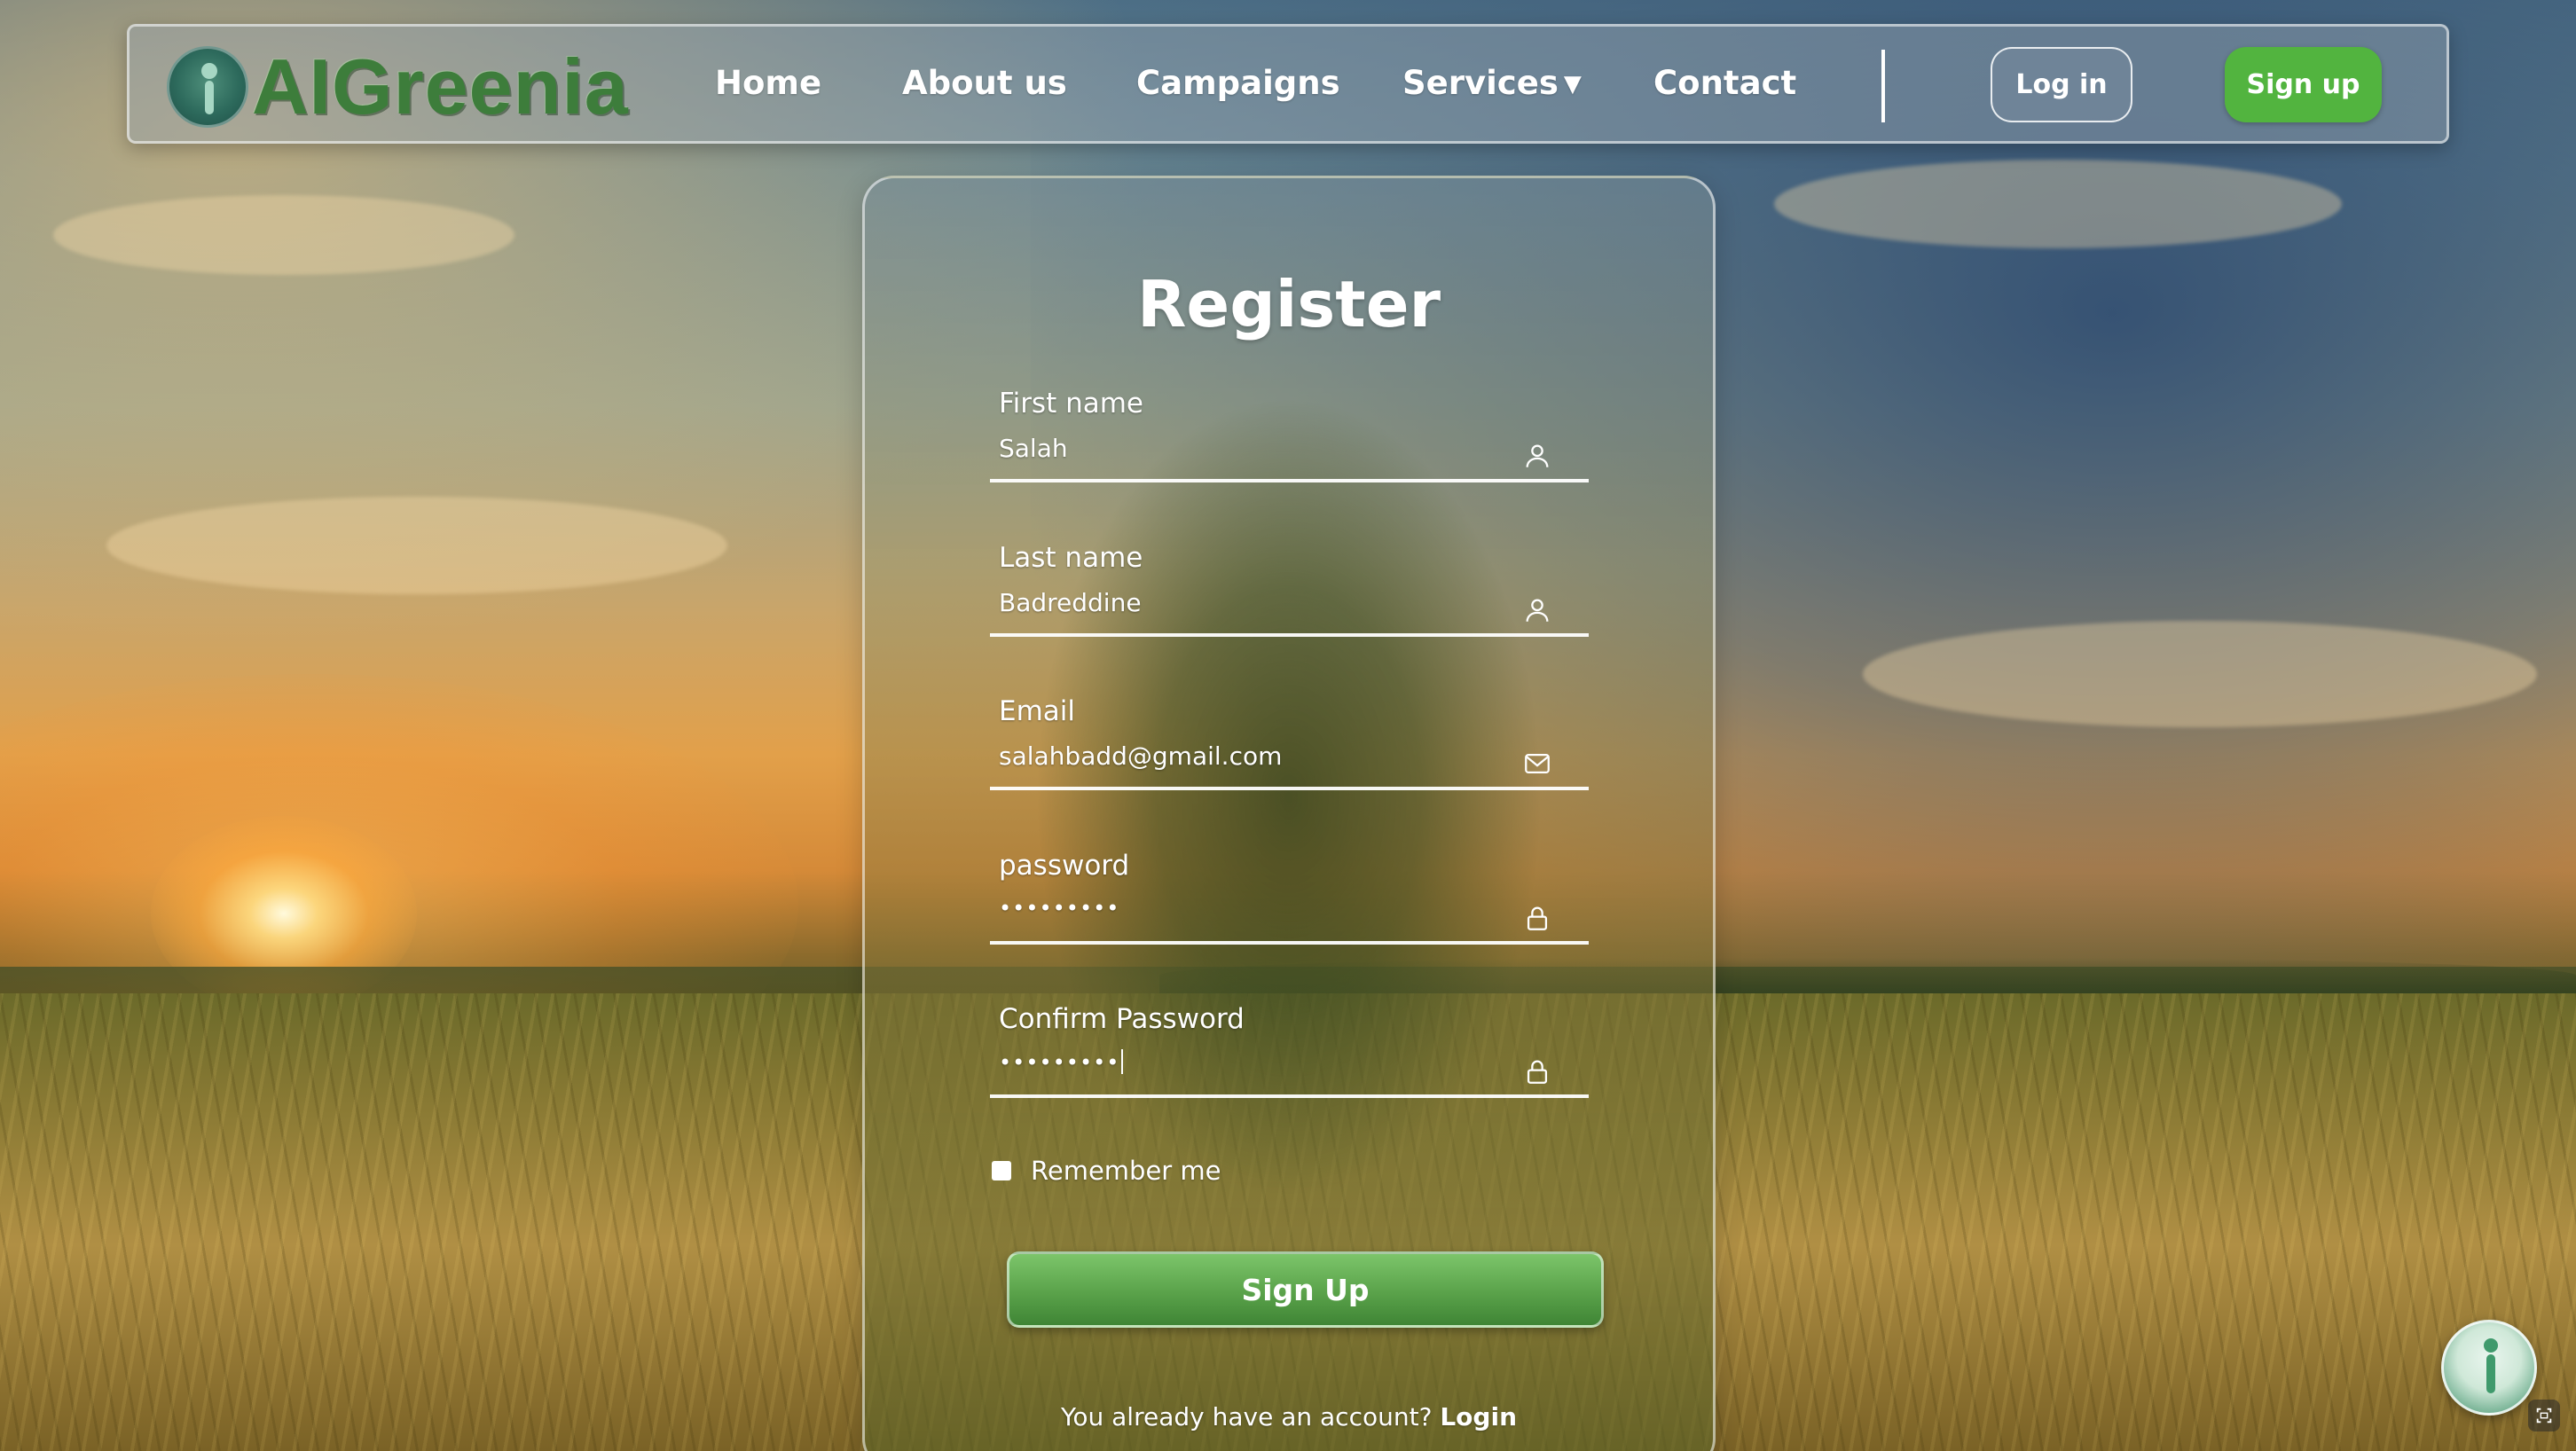 This screenshot has height=1451, width=2576. What do you see at coordinates (1071, 558) in the screenshot?
I see `last-name-label: Last name` at bounding box center [1071, 558].